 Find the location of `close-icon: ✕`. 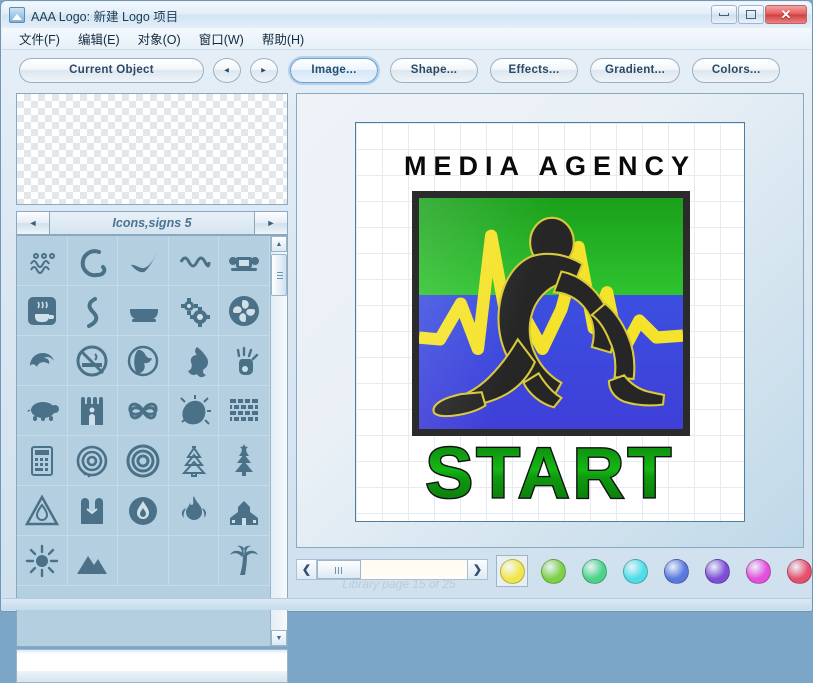

close-icon: ✕ is located at coordinates (786, 14).